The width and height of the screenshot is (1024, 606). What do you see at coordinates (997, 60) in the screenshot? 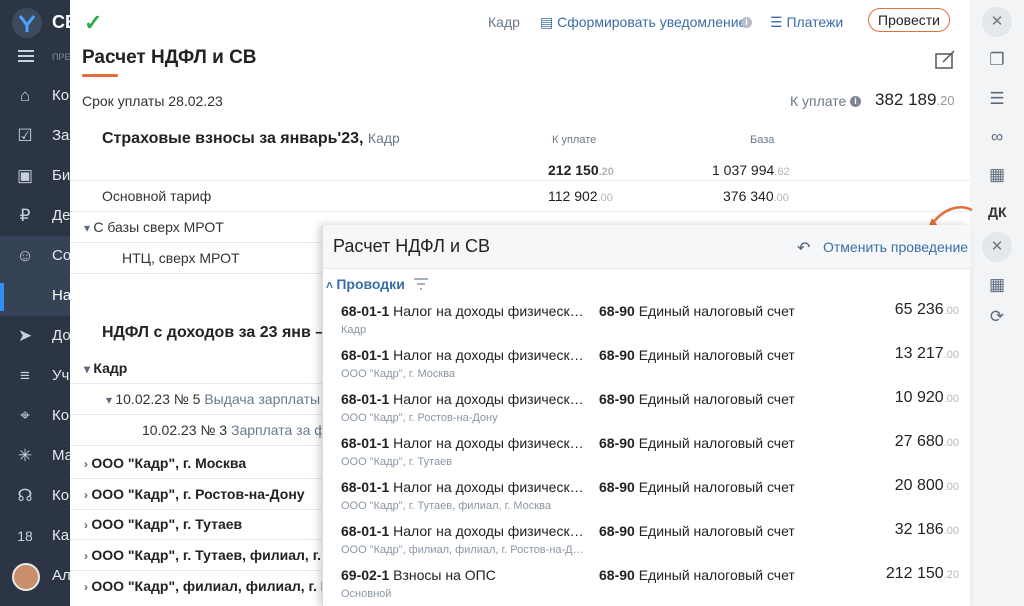
I see `copy-icon: ❐` at bounding box center [997, 60].